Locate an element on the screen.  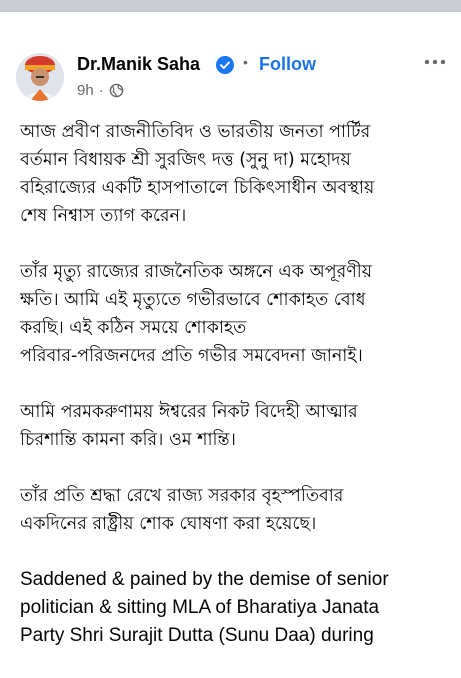
verified-badge-icon is located at coordinates (225, 65).